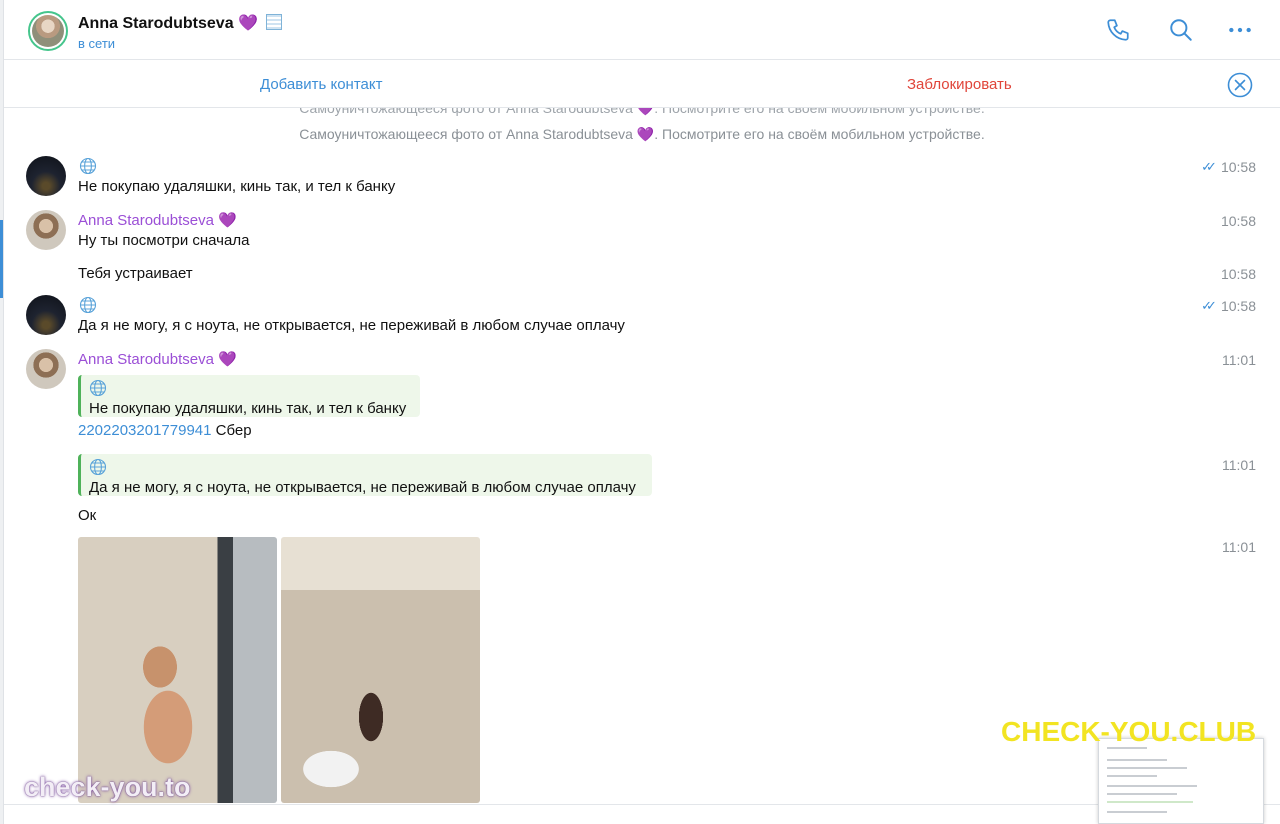 This screenshot has width=1280, height=824. I want to click on search-icon, so click(1181, 30).